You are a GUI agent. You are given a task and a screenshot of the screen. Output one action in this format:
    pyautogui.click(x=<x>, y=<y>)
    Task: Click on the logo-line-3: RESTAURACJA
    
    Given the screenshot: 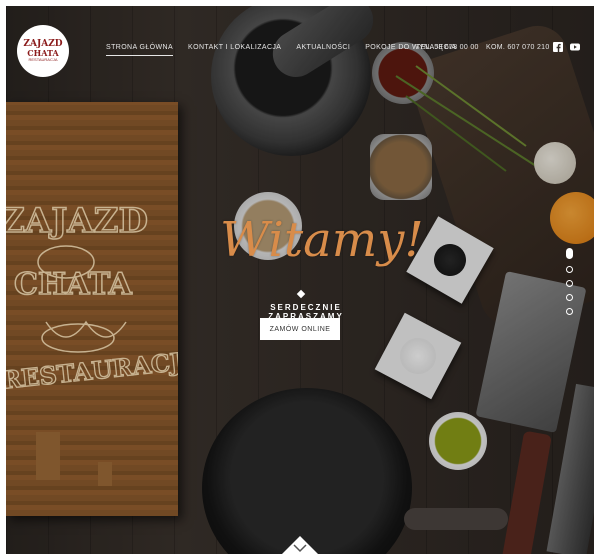 What is the action you would take?
    pyautogui.click(x=43, y=59)
    